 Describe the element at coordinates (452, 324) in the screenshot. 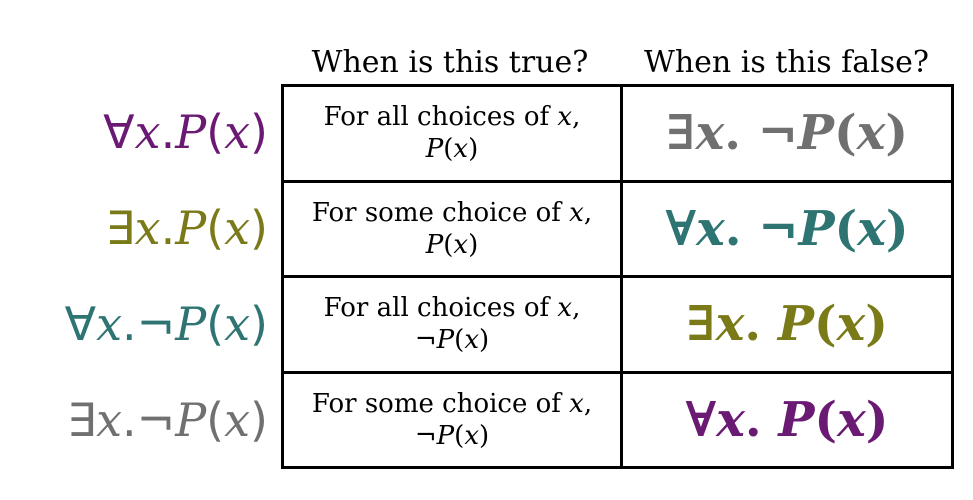

I see `true-condition-cell: For all choices of x, ¬P(x)` at that location.